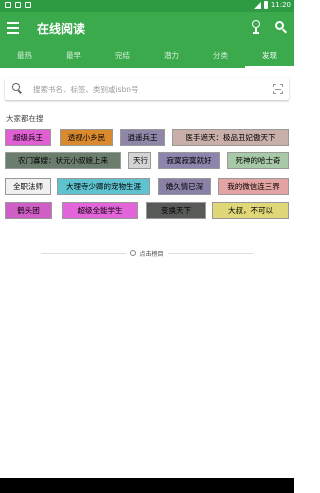  Describe the element at coordinates (143, 89) in the screenshot. I see `search-input` at that location.